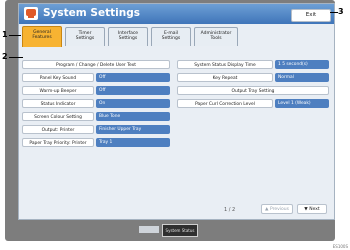  I want to click on warm-up-beeper-button: Warm-up Beeper, so click(58, 90).